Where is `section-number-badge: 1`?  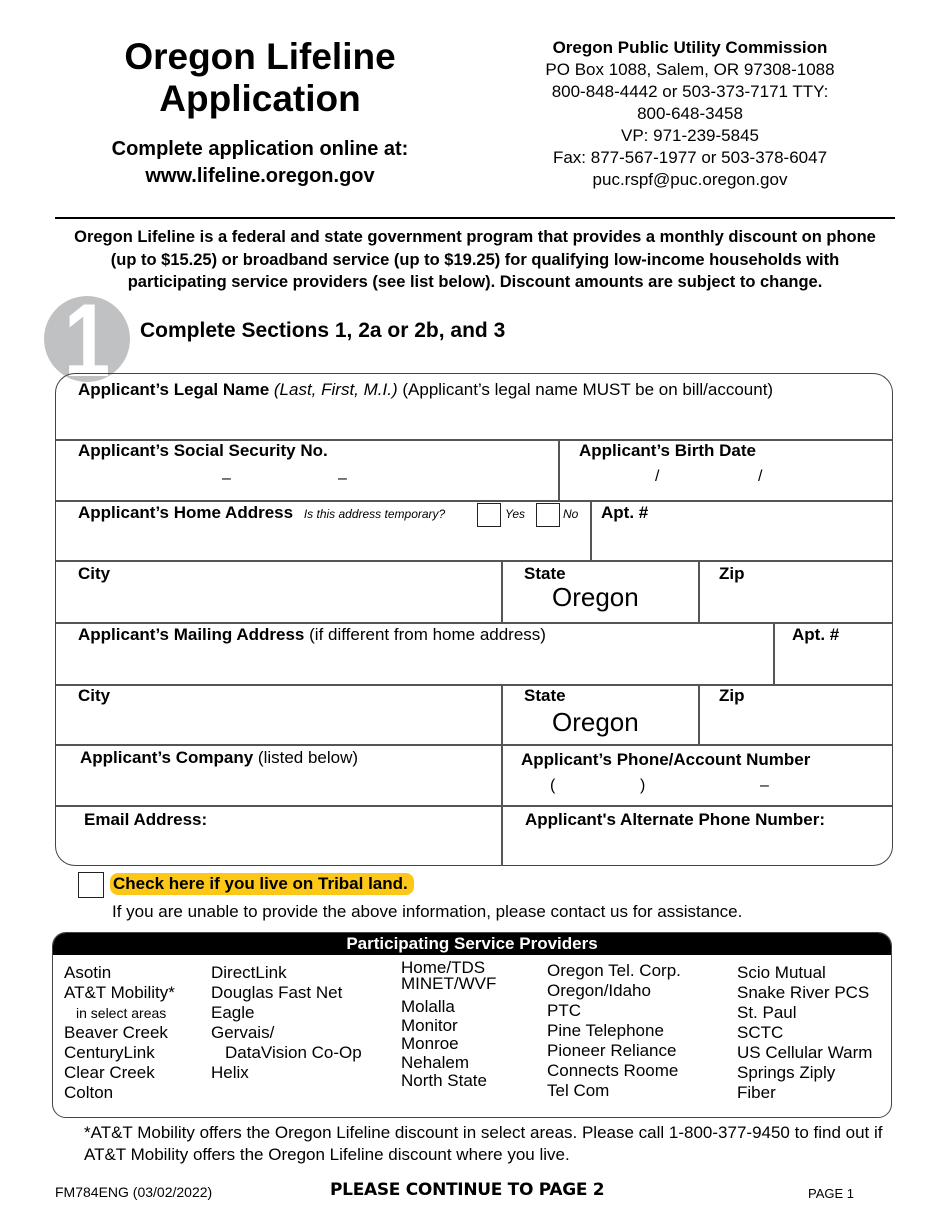
section-number-badge: 1 is located at coordinates (87, 339).